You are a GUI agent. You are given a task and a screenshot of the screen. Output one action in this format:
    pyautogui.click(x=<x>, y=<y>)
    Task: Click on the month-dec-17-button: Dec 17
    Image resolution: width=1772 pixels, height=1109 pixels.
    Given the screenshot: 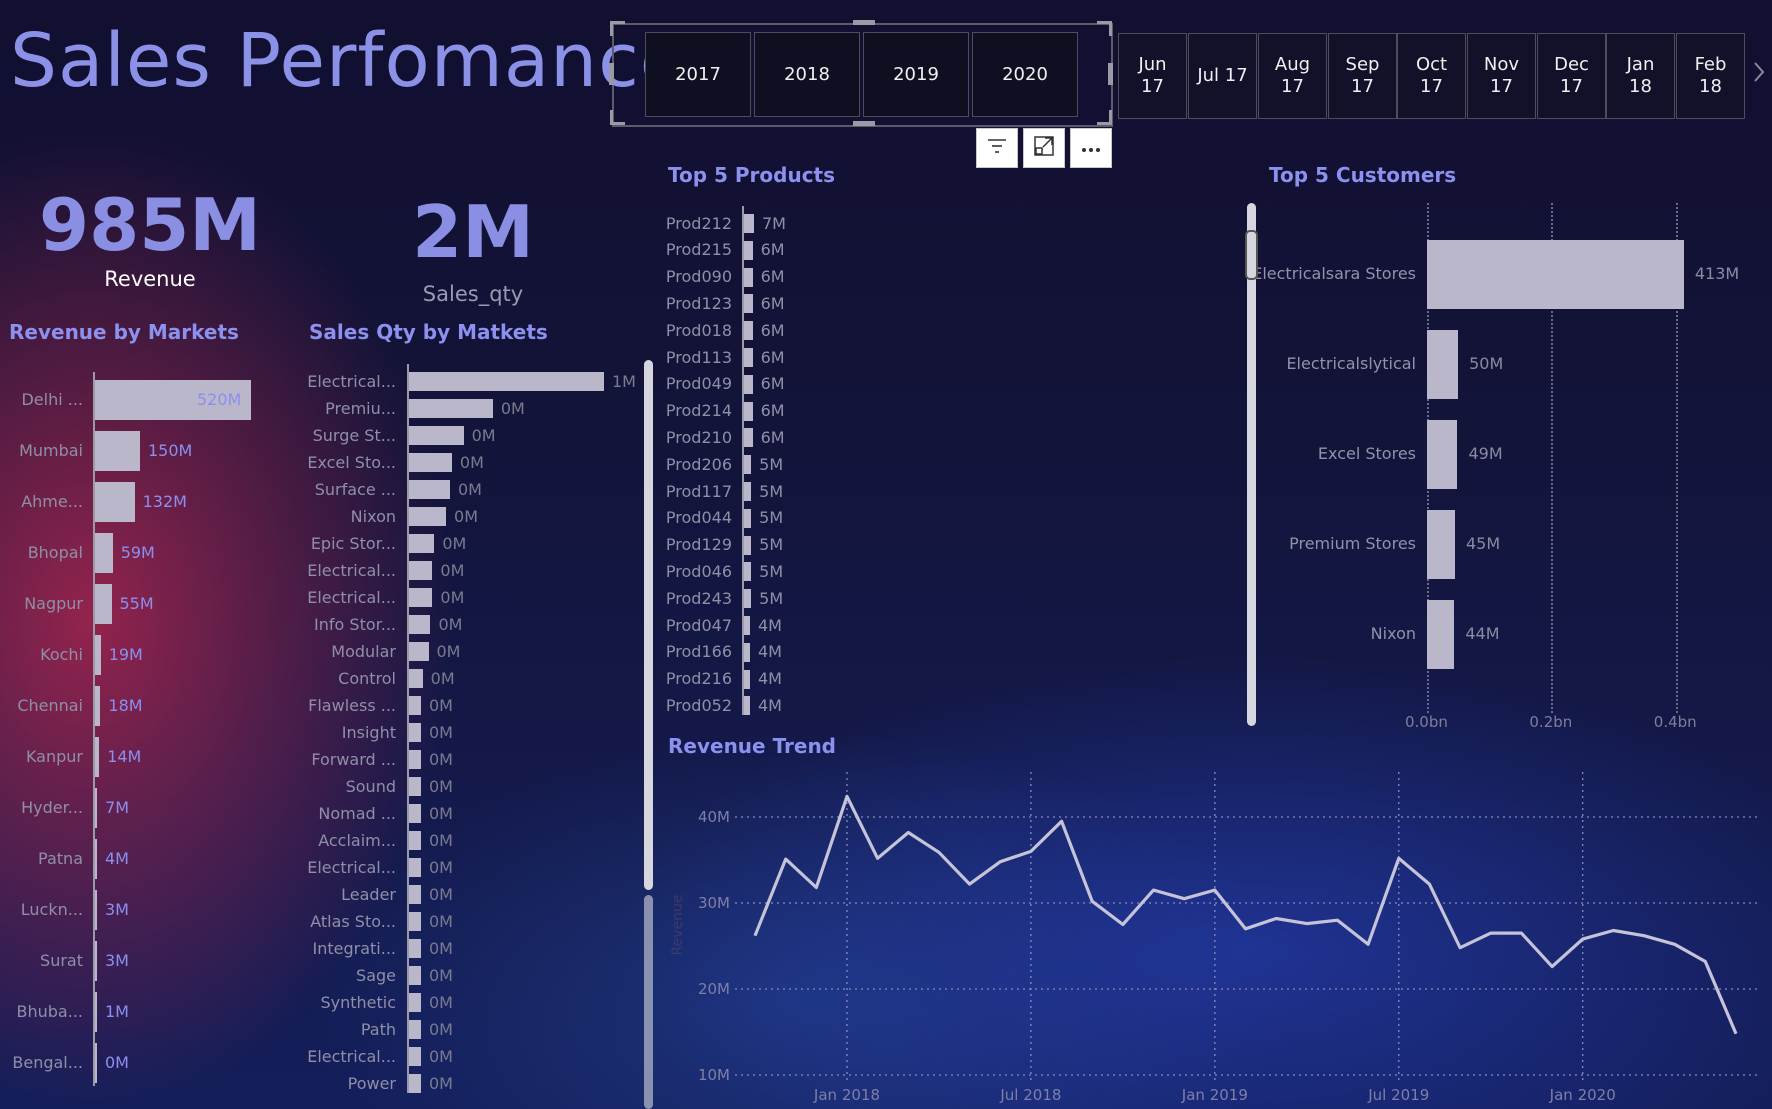 What is the action you would take?
    pyautogui.click(x=1571, y=76)
    